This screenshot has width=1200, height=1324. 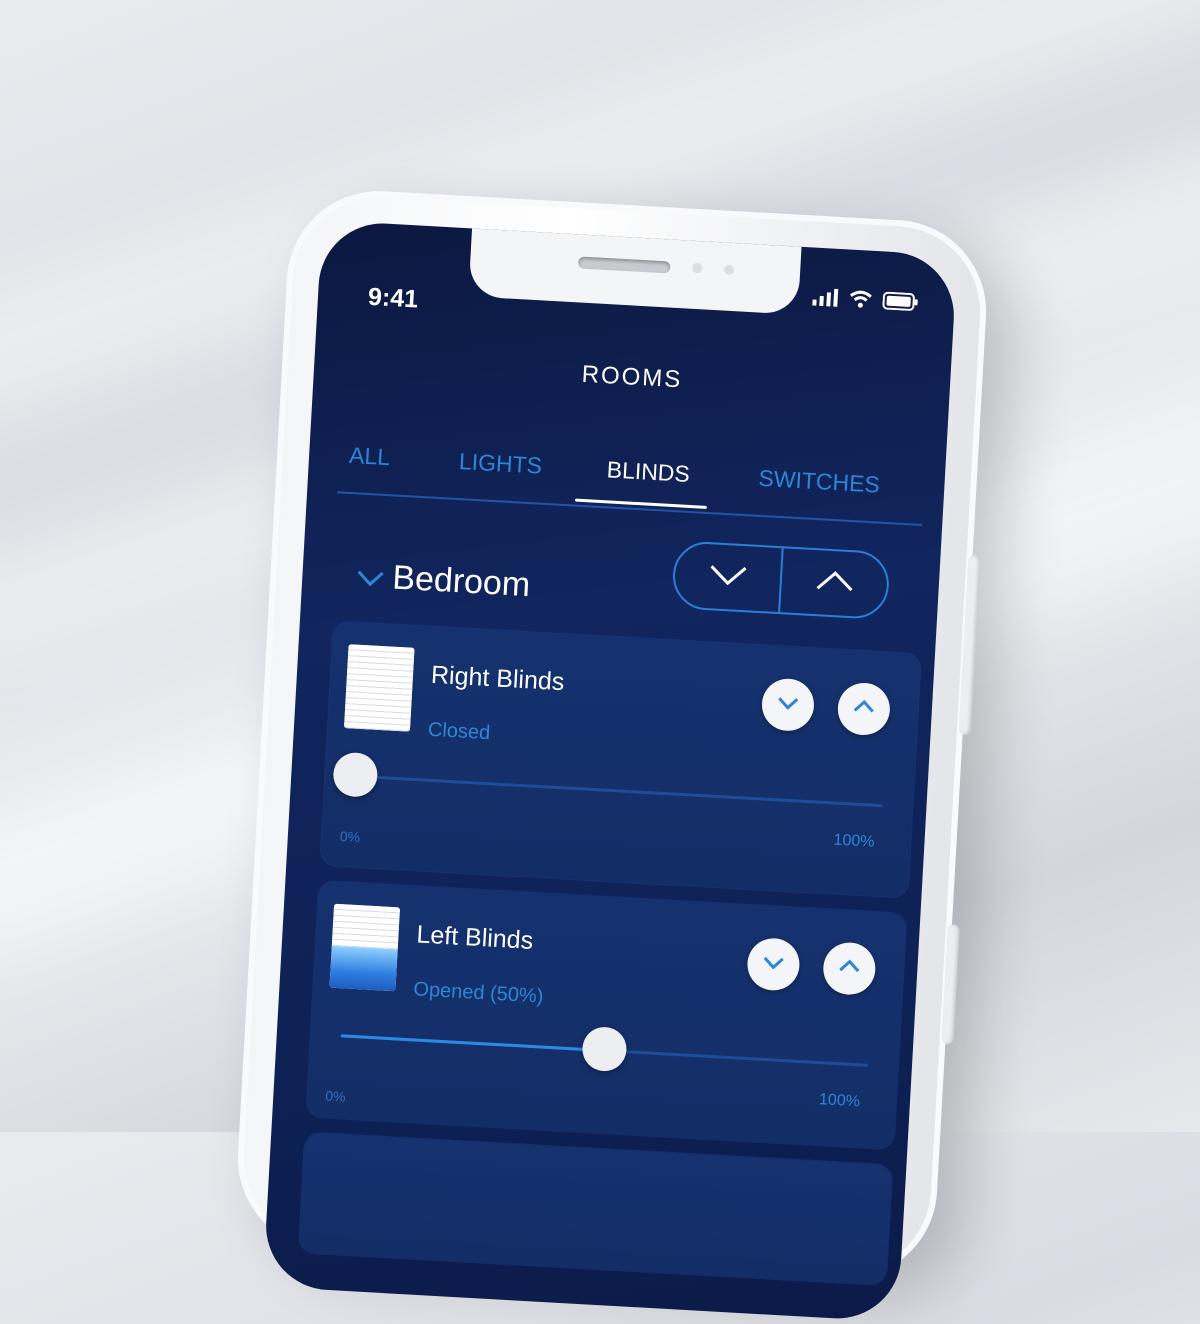 I want to click on speaker, so click(x=624, y=264).